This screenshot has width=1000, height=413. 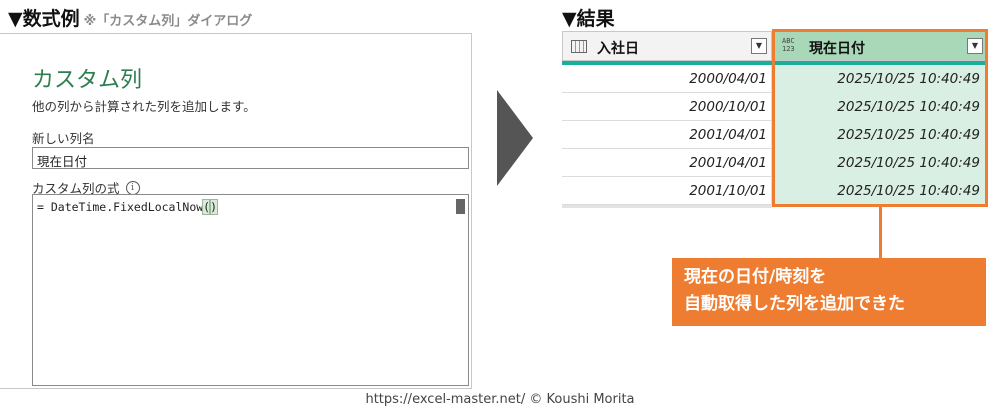 What do you see at coordinates (132, 187) in the screenshot?
I see `info-icon: i` at bounding box center [132, 187].